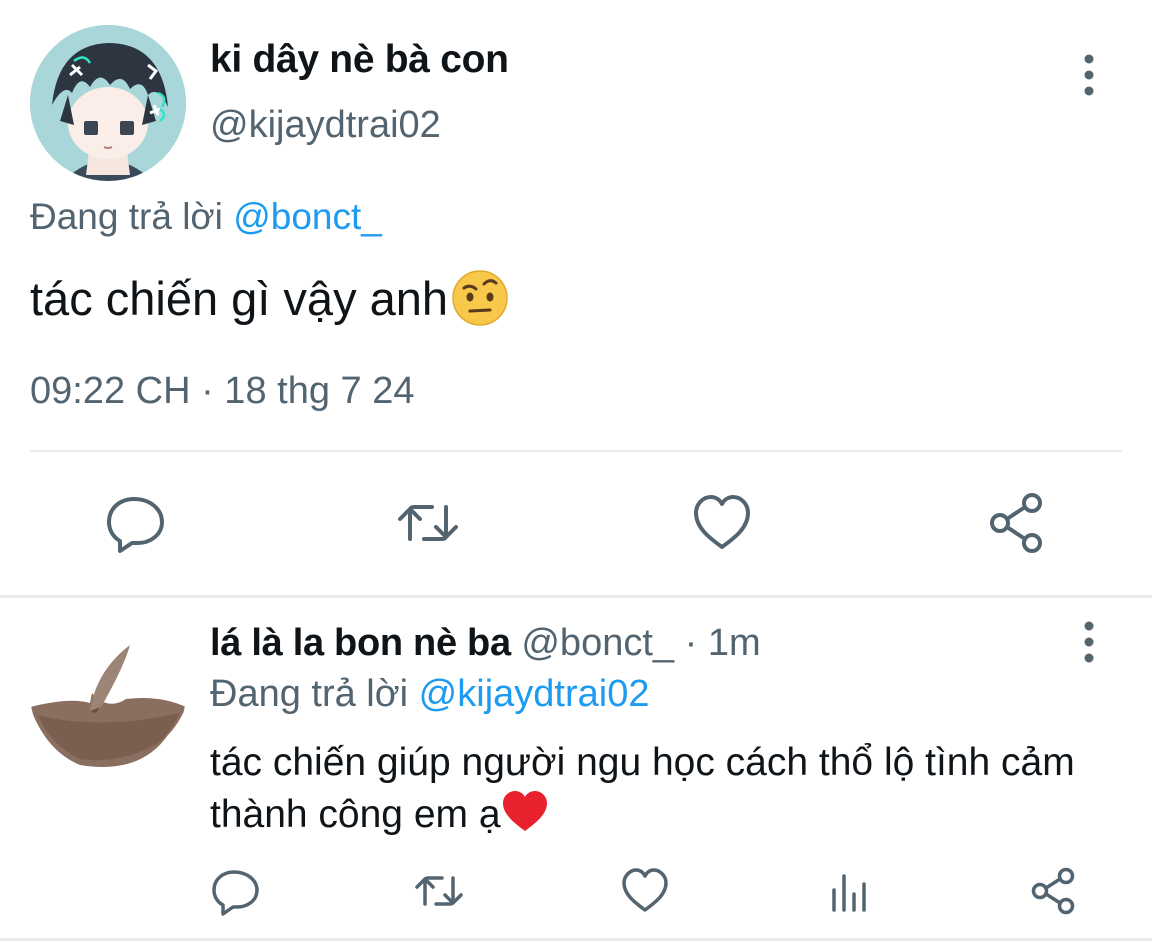  Describe the element at coordinates (734, 643) in the screenshot. I see `reply-time: 1m` at that location.